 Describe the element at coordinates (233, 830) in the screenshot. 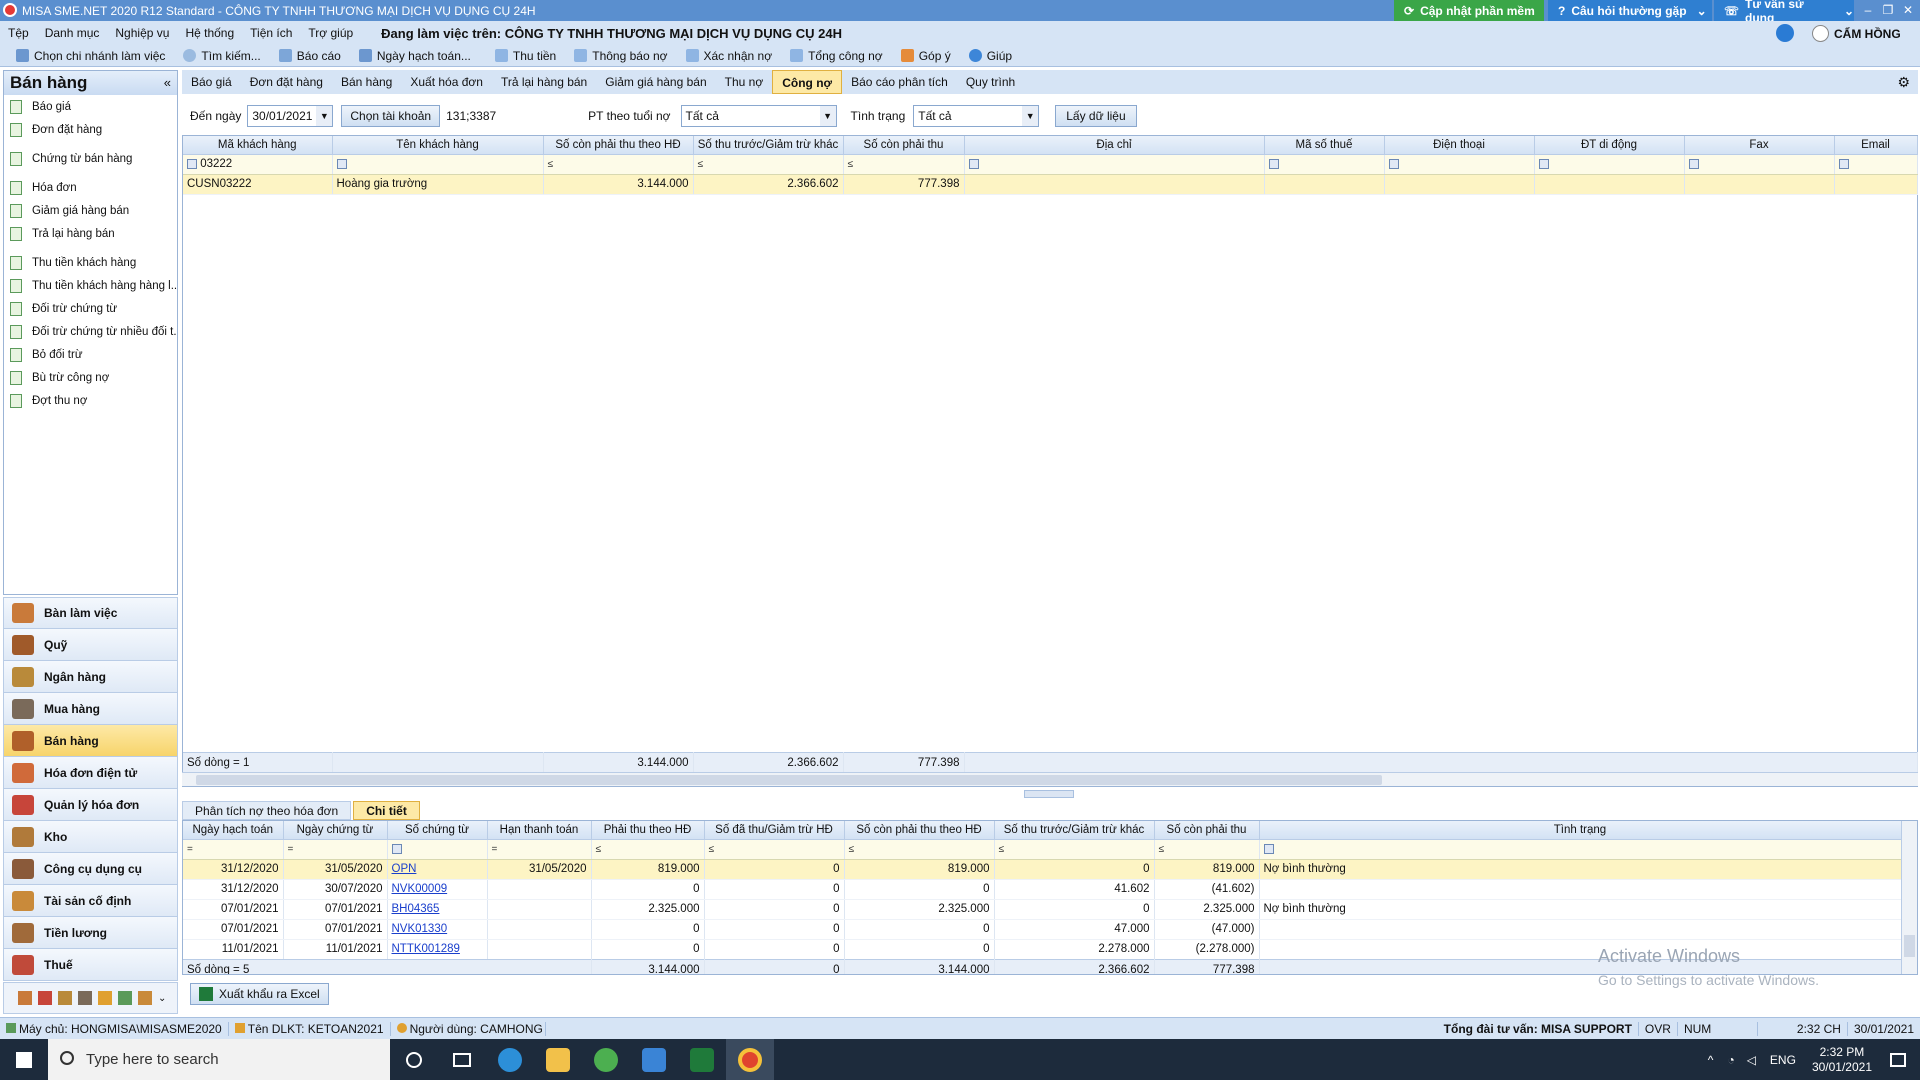

I see `col-header-posting-date: Ngày hạch toán` at that location.